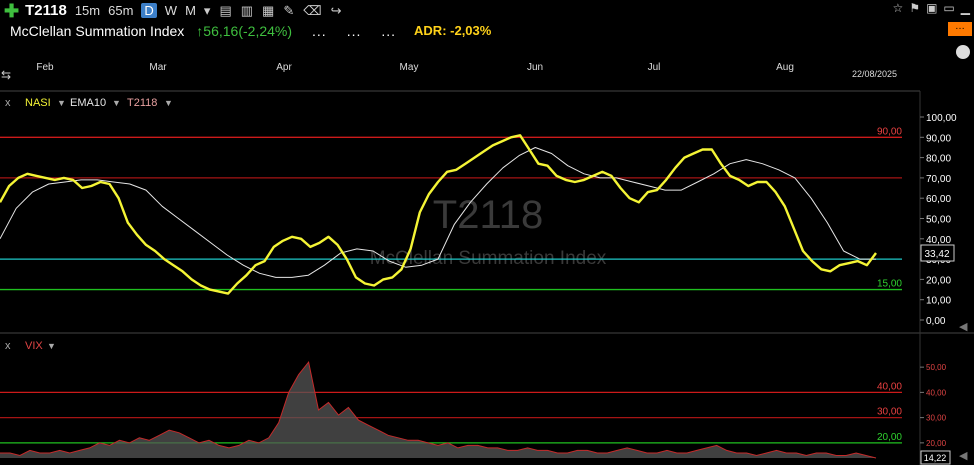 This screenshot has height=465, width=974. I want to click on timeframe-weekly: W, so click(171, 10).